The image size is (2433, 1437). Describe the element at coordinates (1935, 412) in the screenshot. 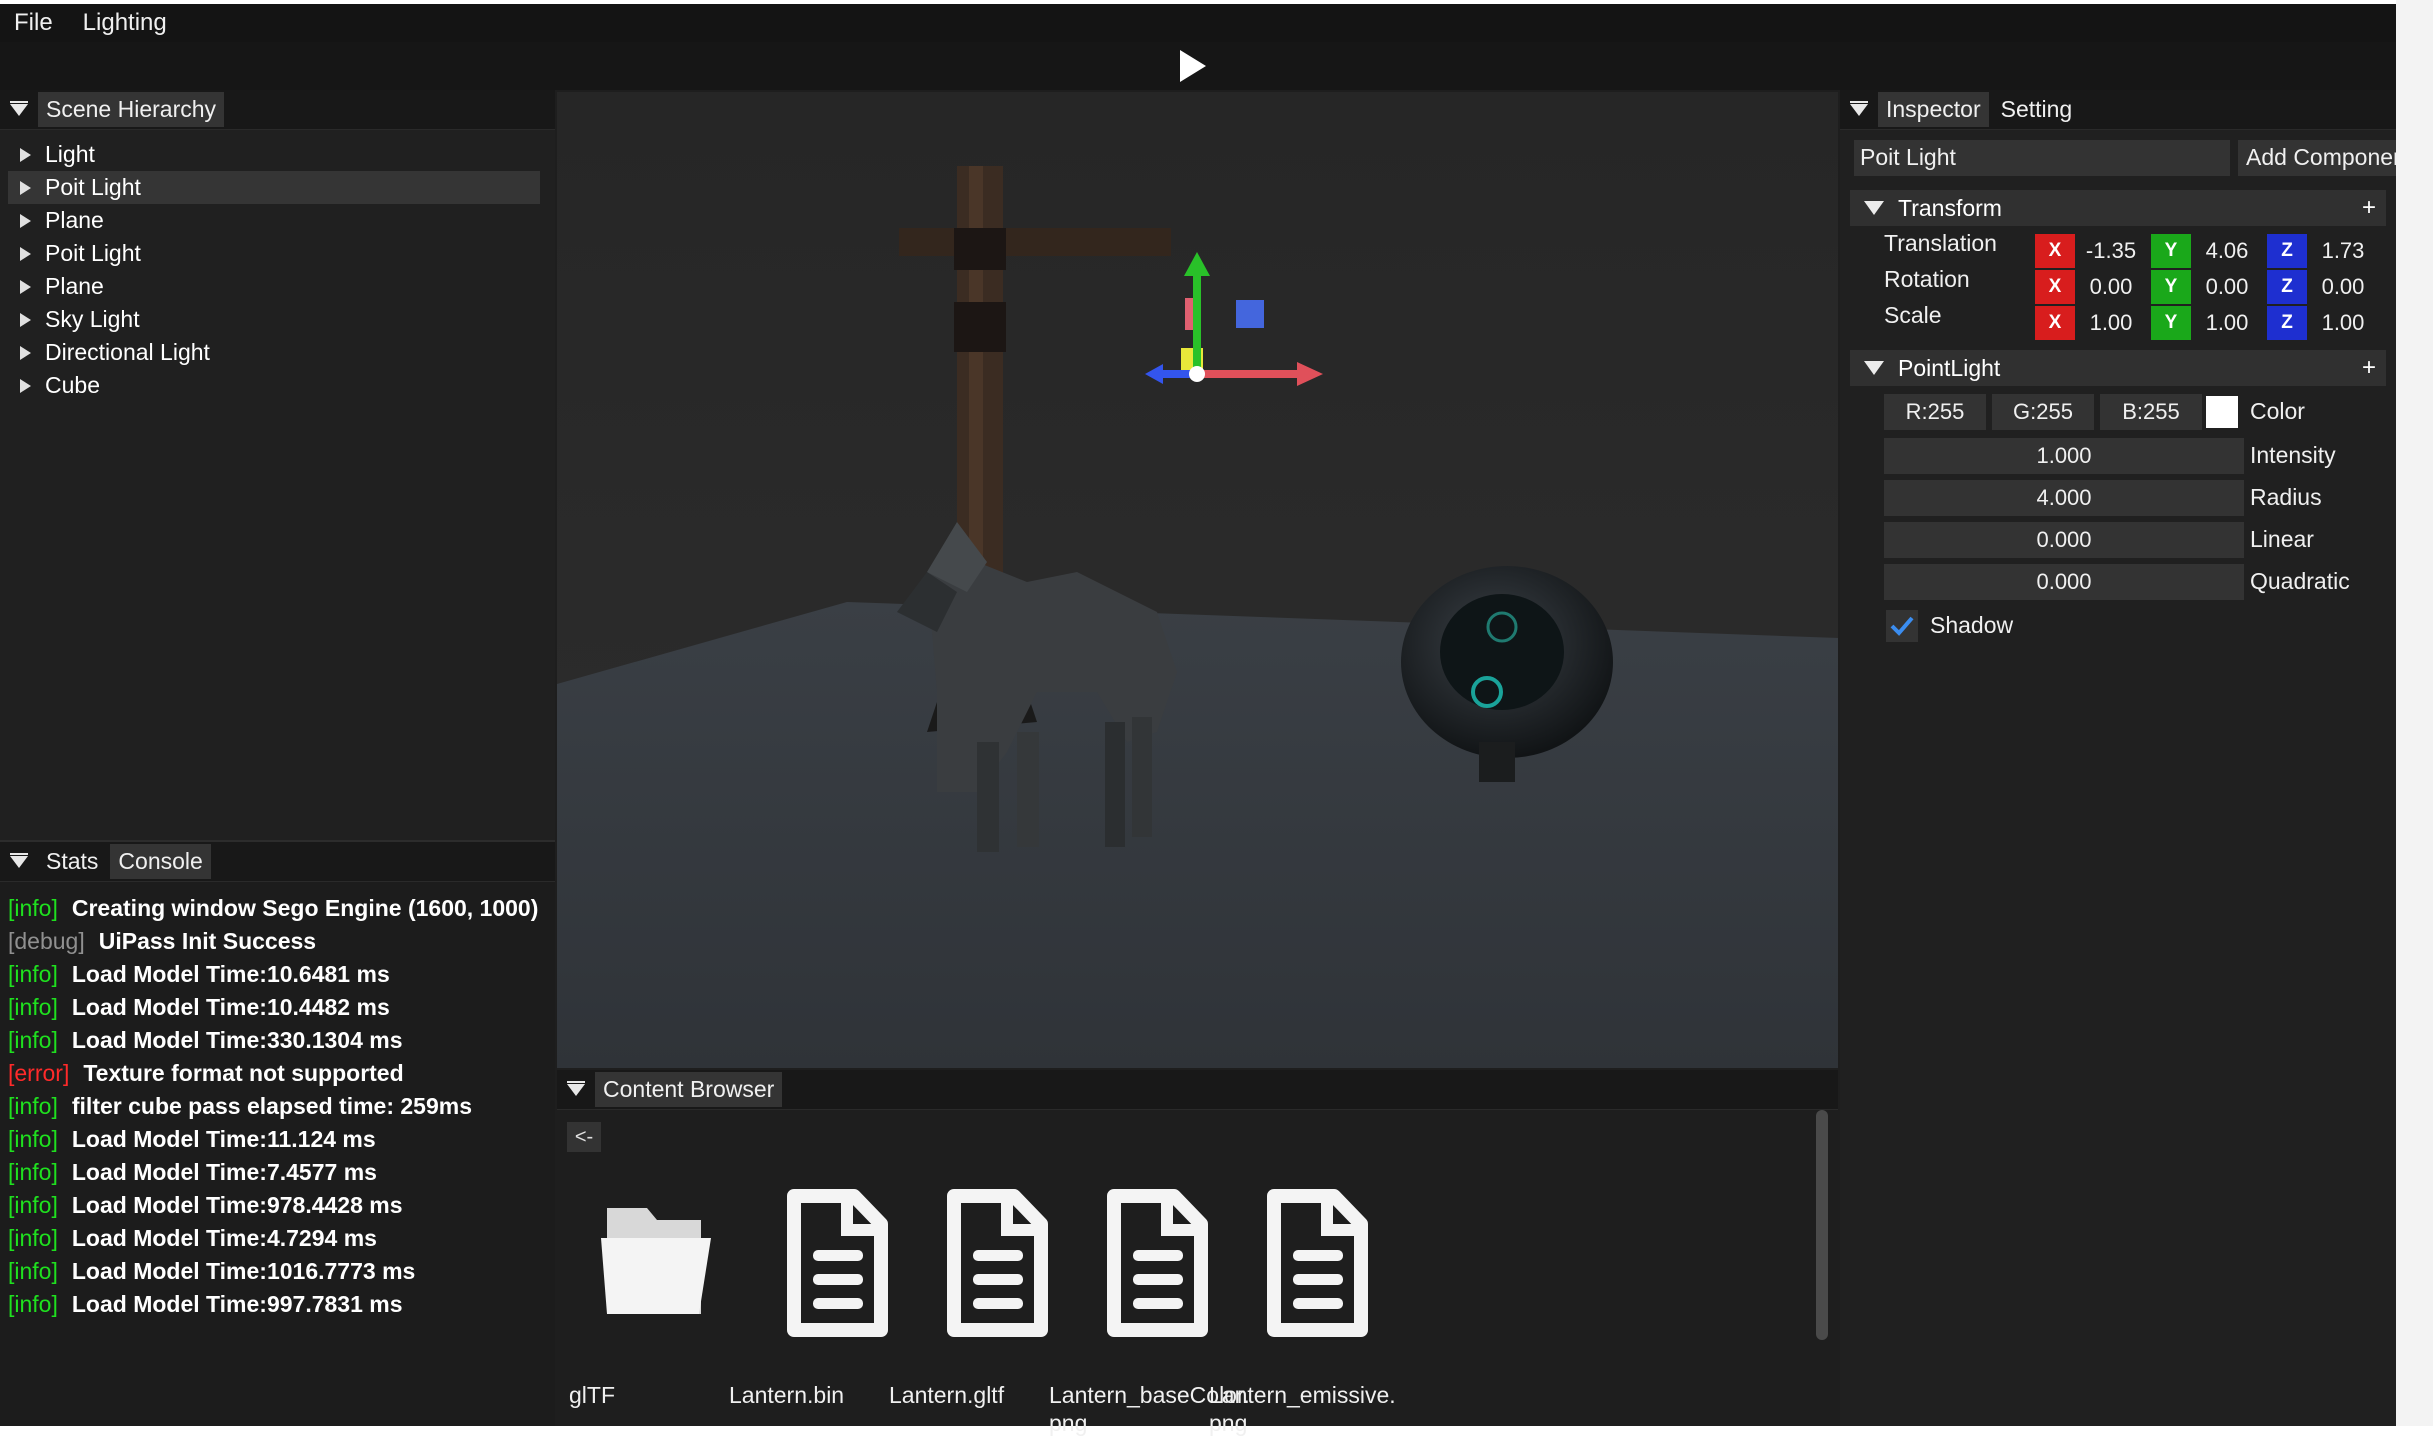

I see `color-r-field: R:255` at that location.